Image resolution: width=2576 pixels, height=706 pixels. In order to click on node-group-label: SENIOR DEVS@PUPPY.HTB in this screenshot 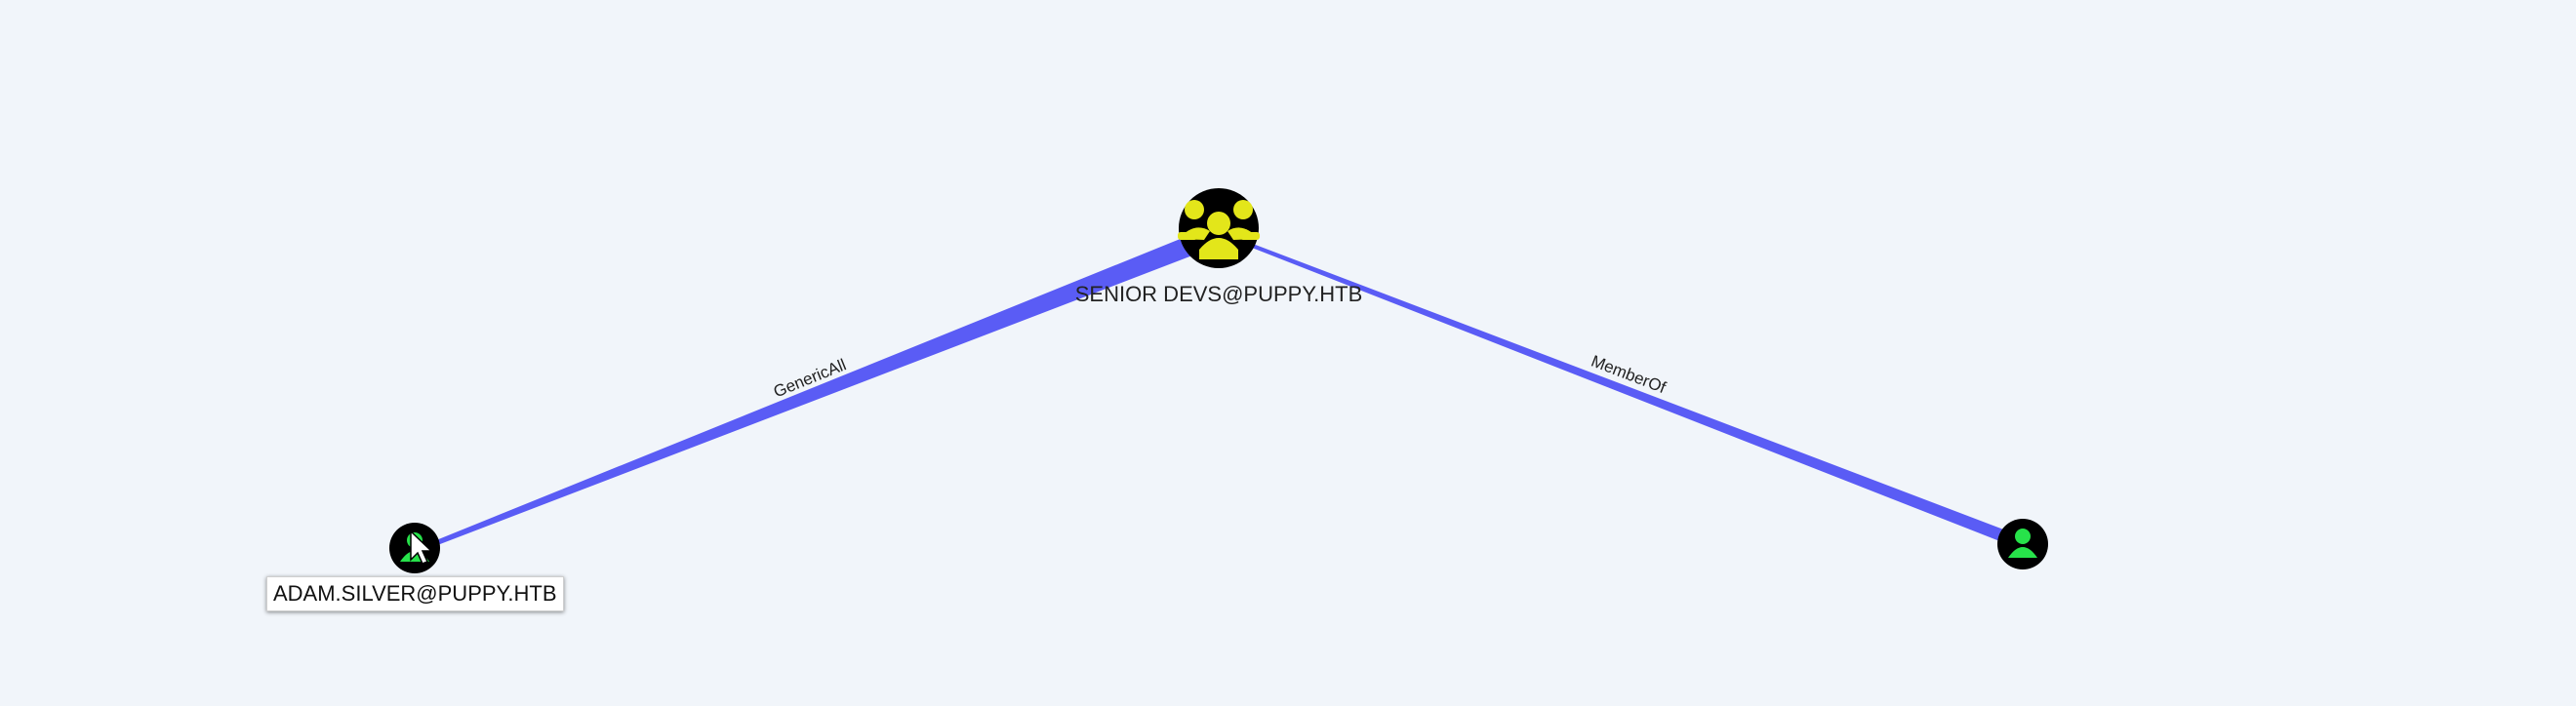, I will do `click(1219, 294)`.